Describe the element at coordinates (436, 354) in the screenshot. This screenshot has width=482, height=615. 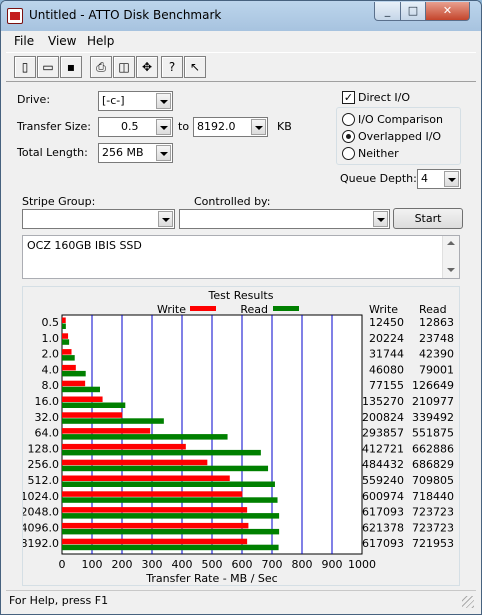
I see `read-value-label: 42390` at that location.